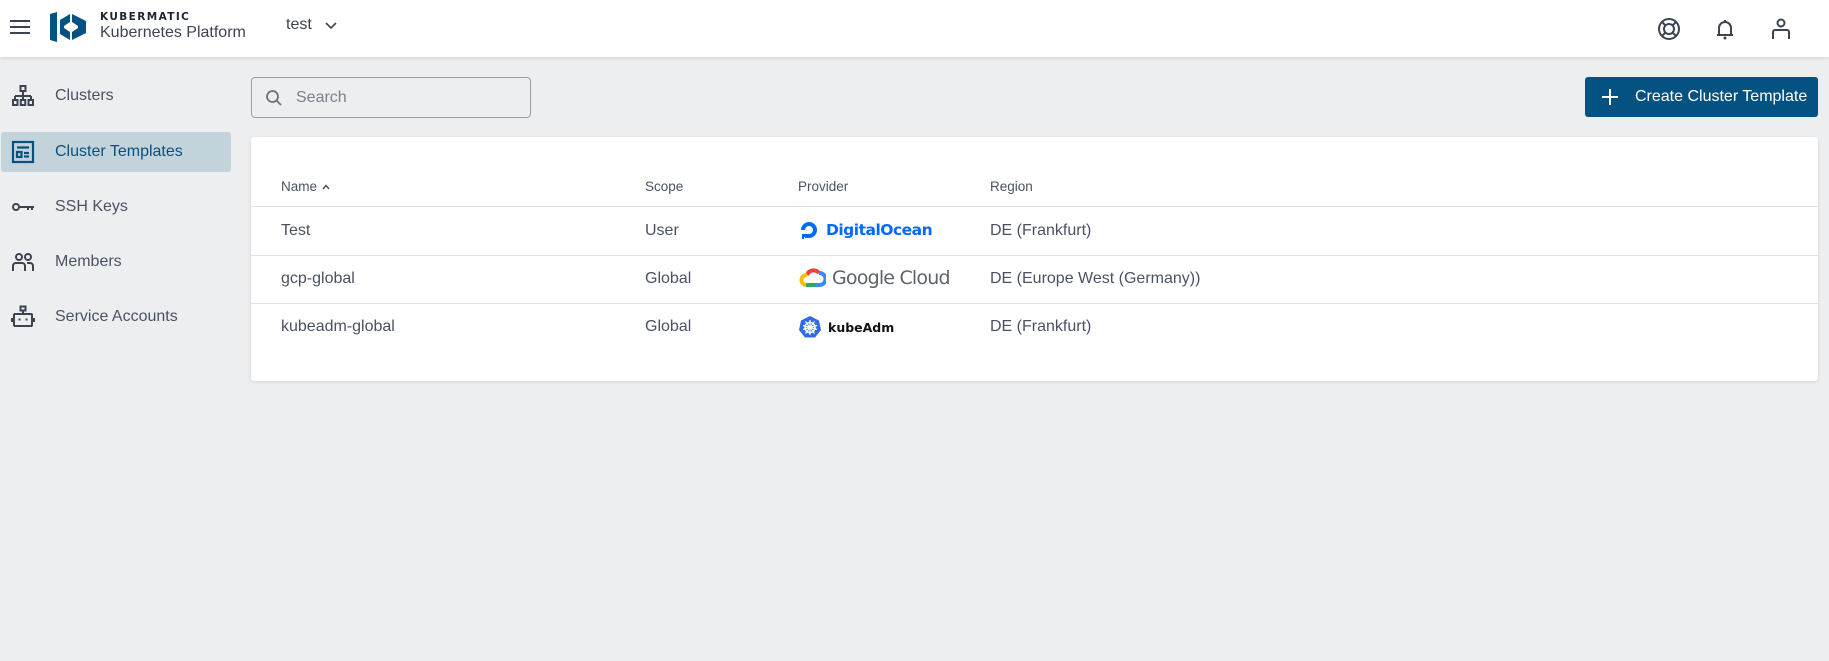 The image size is (1829, 661). I want to click on cell-provider: DigitalOcean, so click(865, 230).